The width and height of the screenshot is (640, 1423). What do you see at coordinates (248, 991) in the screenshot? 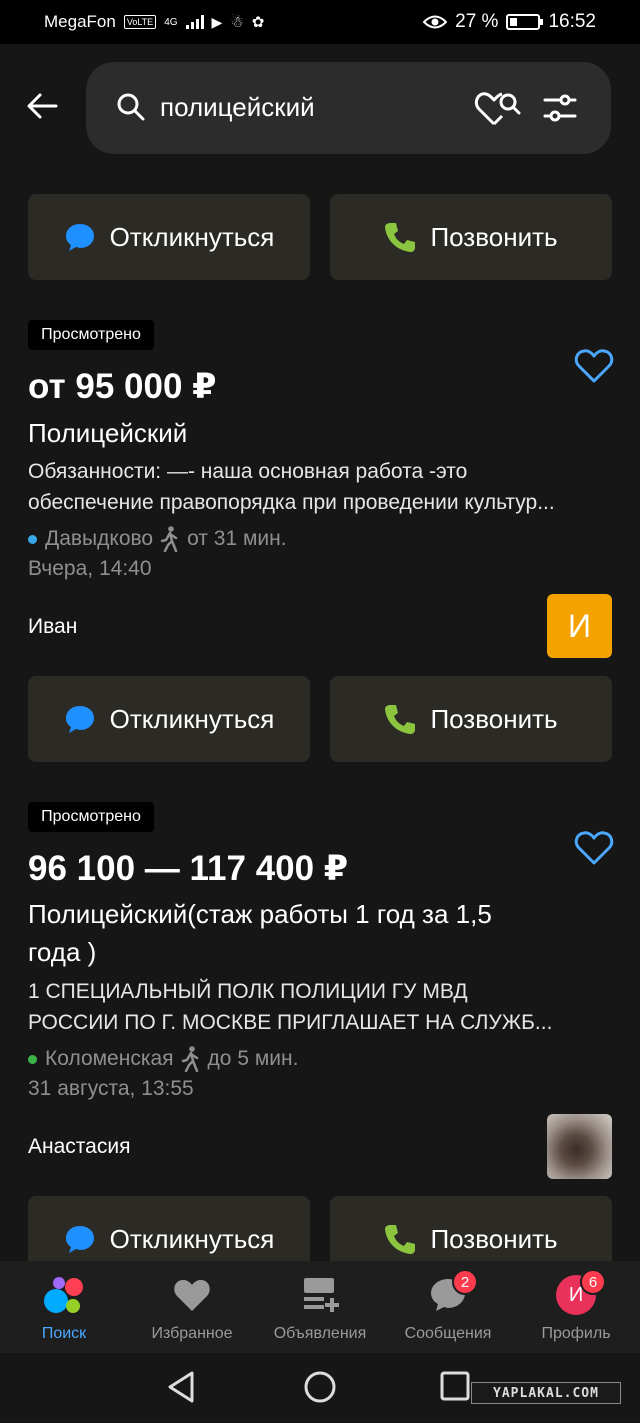
I see `vacancy-description-line: 1 СПЕЦИАЛЬНЫЙ ПОЛК ПОЛИЦИИ ГУ МВД` at bounding box center [248, 991].